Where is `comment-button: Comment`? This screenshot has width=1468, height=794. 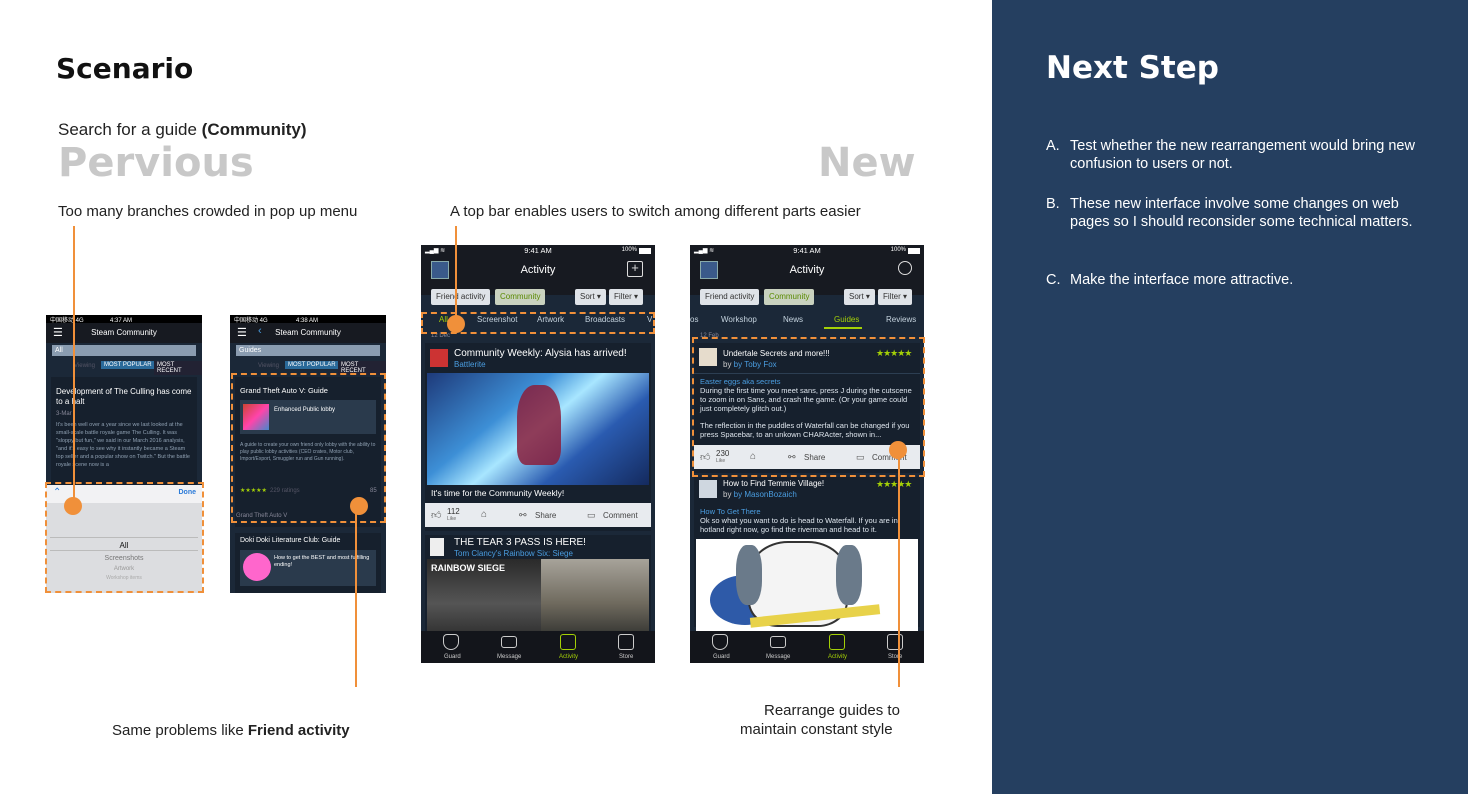 comment-button: Comment is located at coordinates (620, 515).